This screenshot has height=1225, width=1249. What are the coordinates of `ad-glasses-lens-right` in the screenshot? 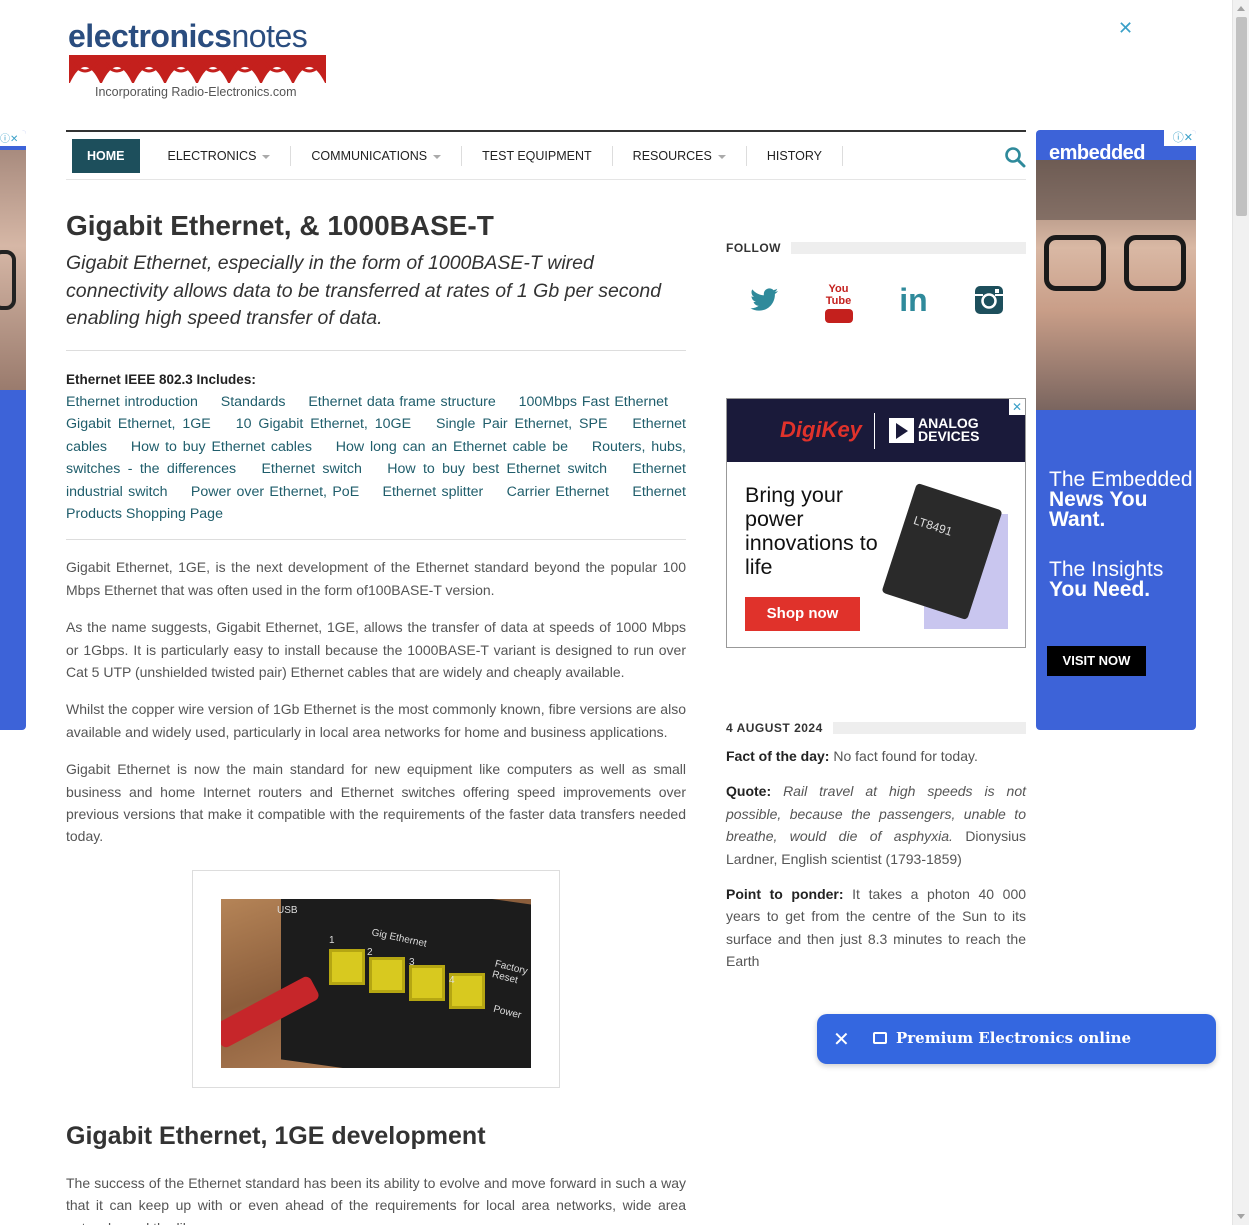 It's located at (1155, 263).